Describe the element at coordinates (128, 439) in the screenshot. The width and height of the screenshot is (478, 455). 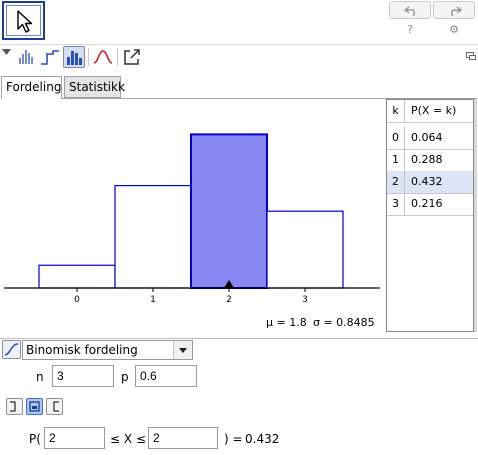
I see `prob-middle: ≤ X ≤` at that location.